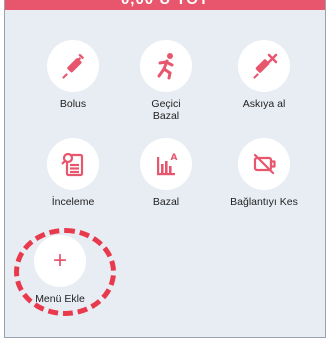 This screenshot has height=344, width=331. I want to click on tile-add-menu-label: Menü Ekle, so click(60, 299).